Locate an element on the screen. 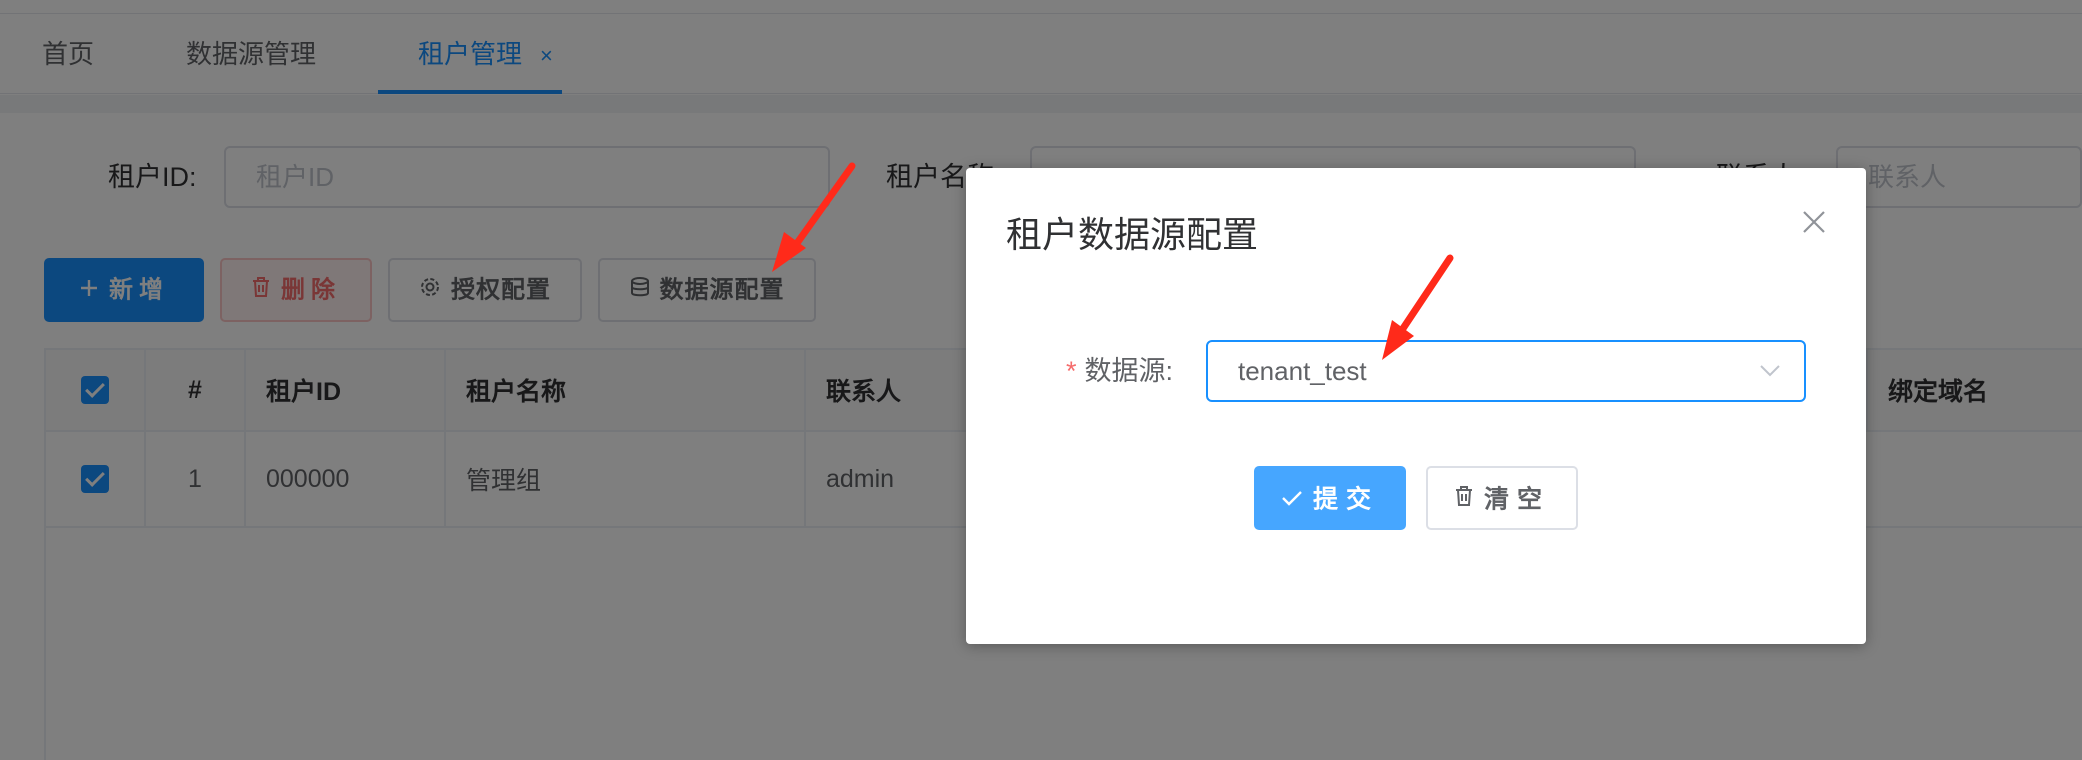 The height and width of the screenshot is (760, 2082). datasource-select: tenant_test is located at coordinates (1506, 371).